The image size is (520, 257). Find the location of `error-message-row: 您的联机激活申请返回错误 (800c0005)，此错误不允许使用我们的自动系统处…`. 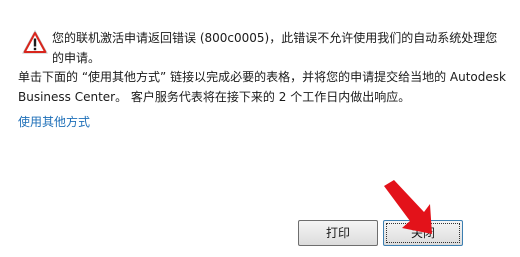

error-message-row: 您的联机激活申请返回错误 (800c0005)，此错误不允许使用我们的自动系统处… is located at coordinates (262, 48).